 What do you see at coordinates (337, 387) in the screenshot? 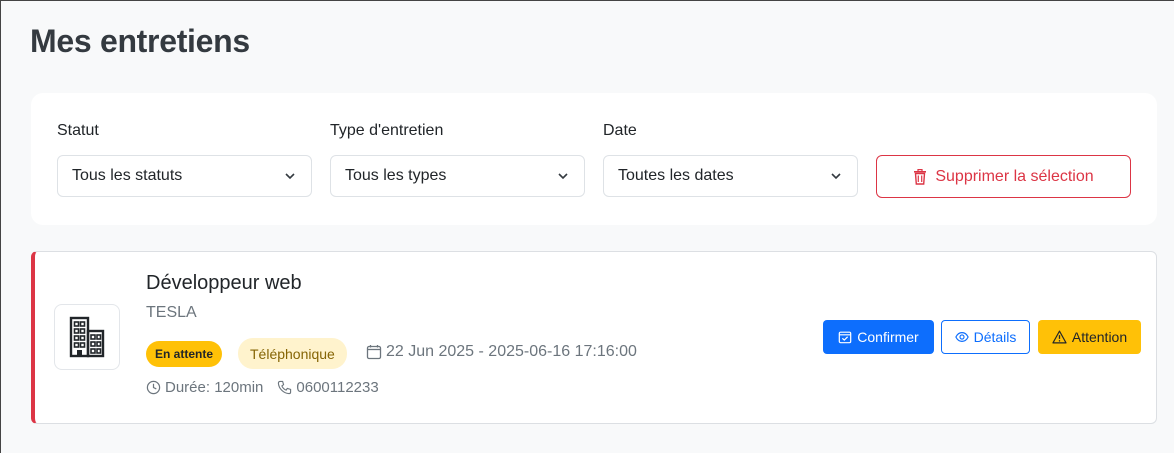
I see `phone-text: 0600112233` at bounding box center [337, 387].